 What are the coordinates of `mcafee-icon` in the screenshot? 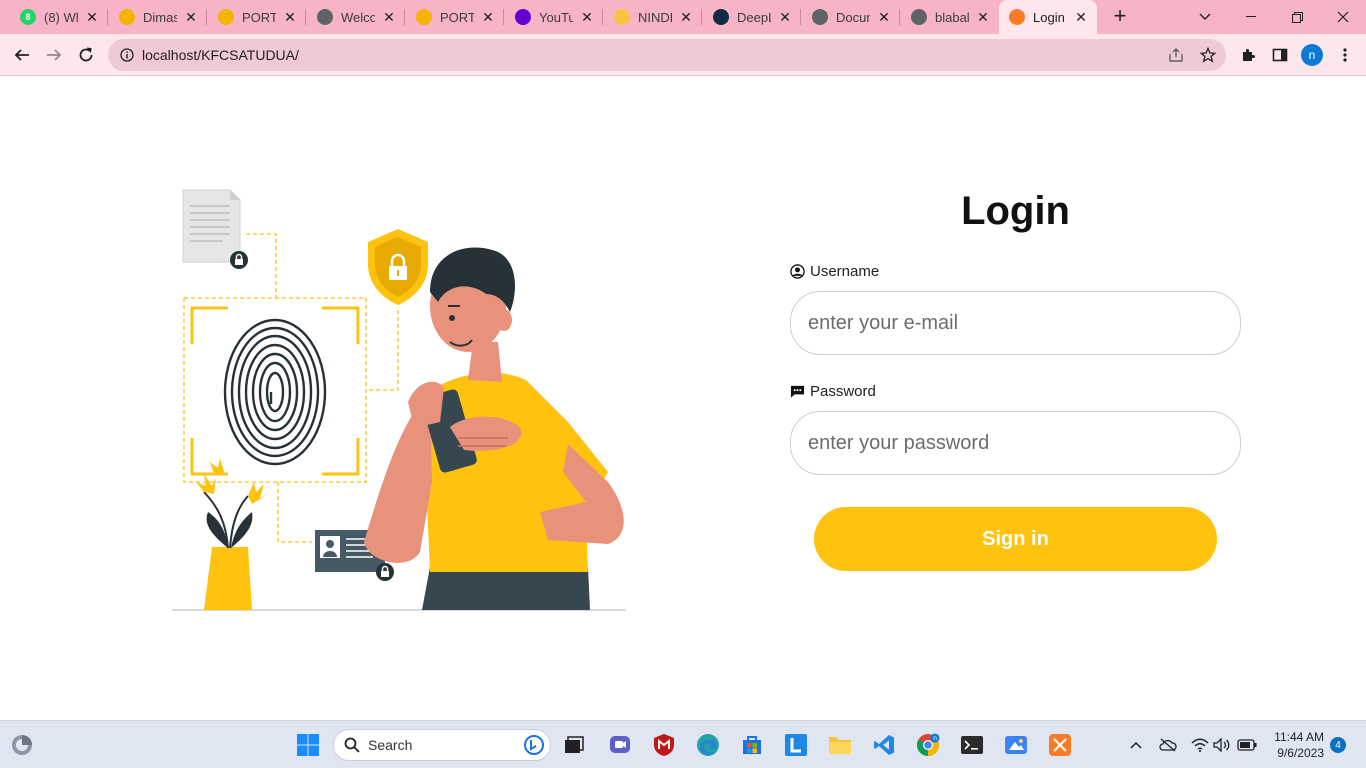 It's located at (664, 745).